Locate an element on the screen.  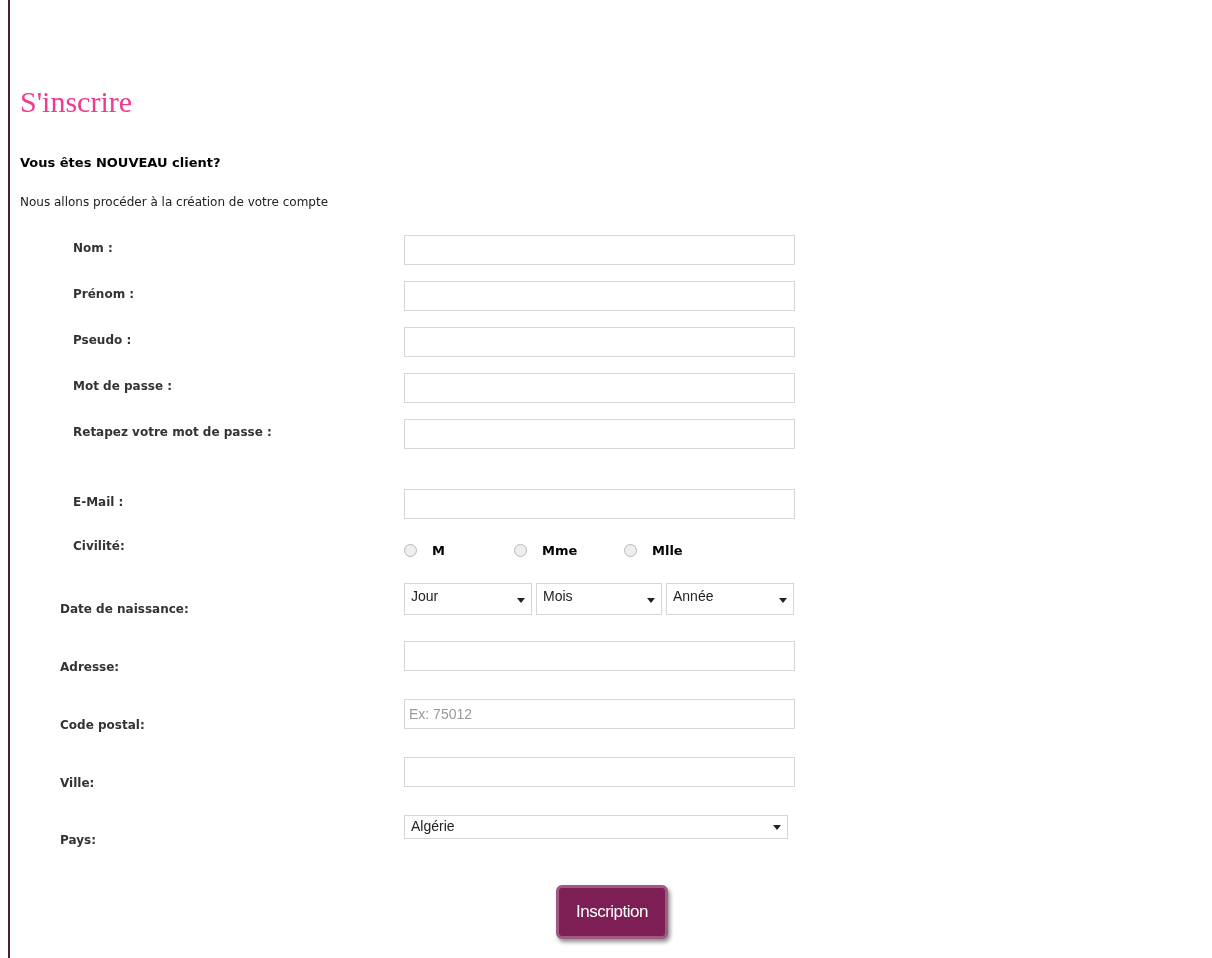
field-label: Civilité: is located at coordinates (99, 546).